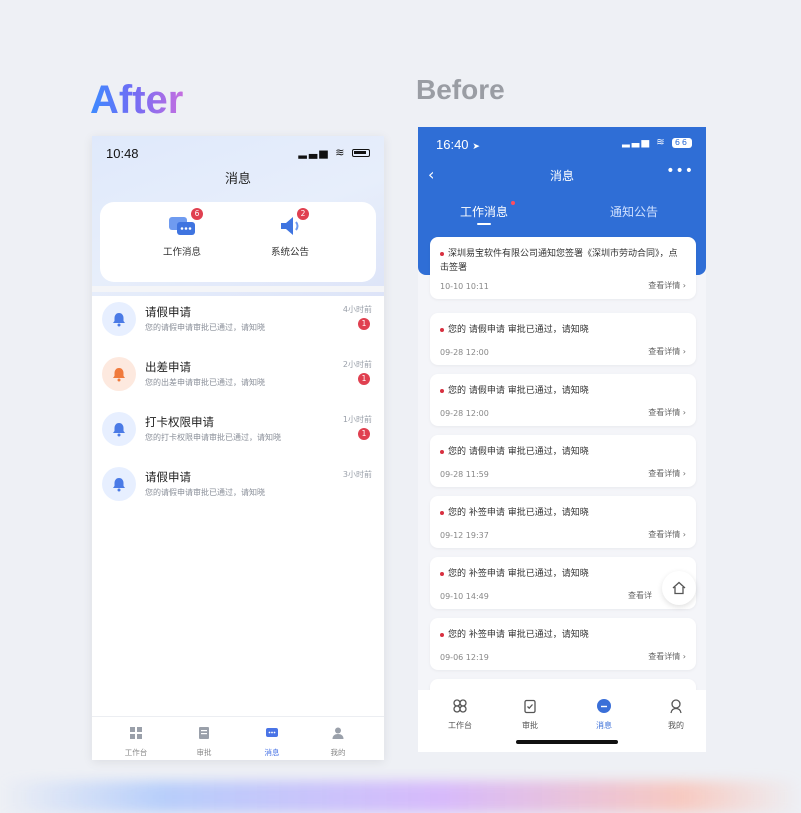 Image resolution: width=801 pixels, height=813 pixels. Describe the element at coordinates (364, 379) in the screenshot. I see `unread-badge: 1` at that location.